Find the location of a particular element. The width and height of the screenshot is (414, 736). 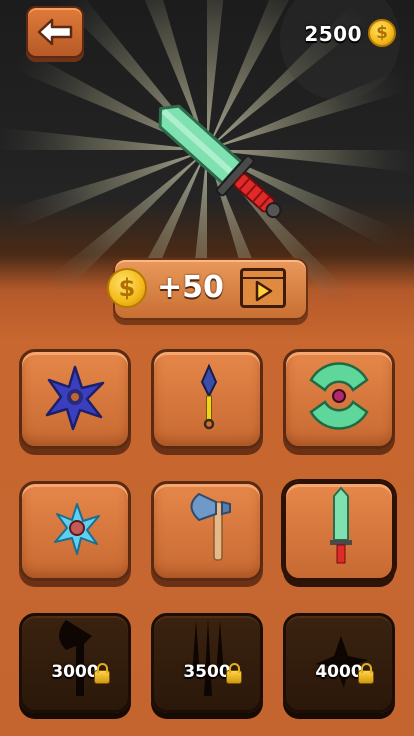

green-disc-blade-icon is located at coordinates (339, 396).